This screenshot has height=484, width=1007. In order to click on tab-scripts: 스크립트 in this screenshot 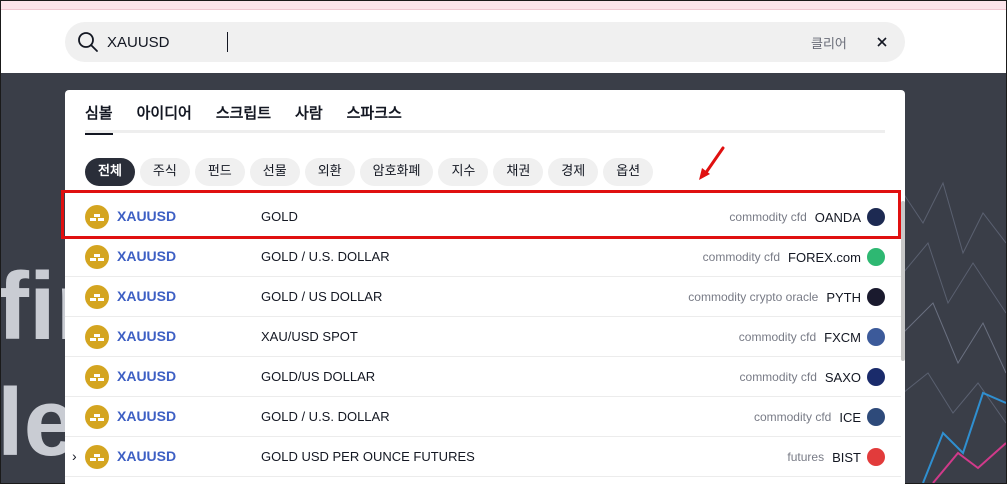, I will do `click(243, 117)`.